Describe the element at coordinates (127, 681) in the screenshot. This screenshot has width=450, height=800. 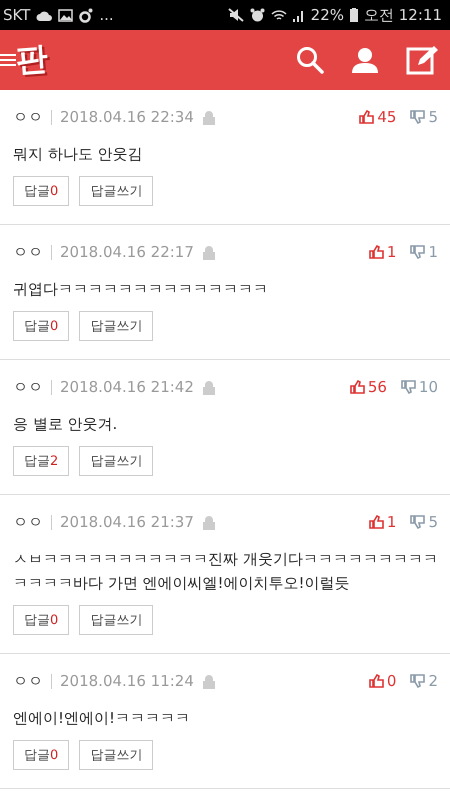
I see `comment-date: 2018.04.16 11:24` at that location.